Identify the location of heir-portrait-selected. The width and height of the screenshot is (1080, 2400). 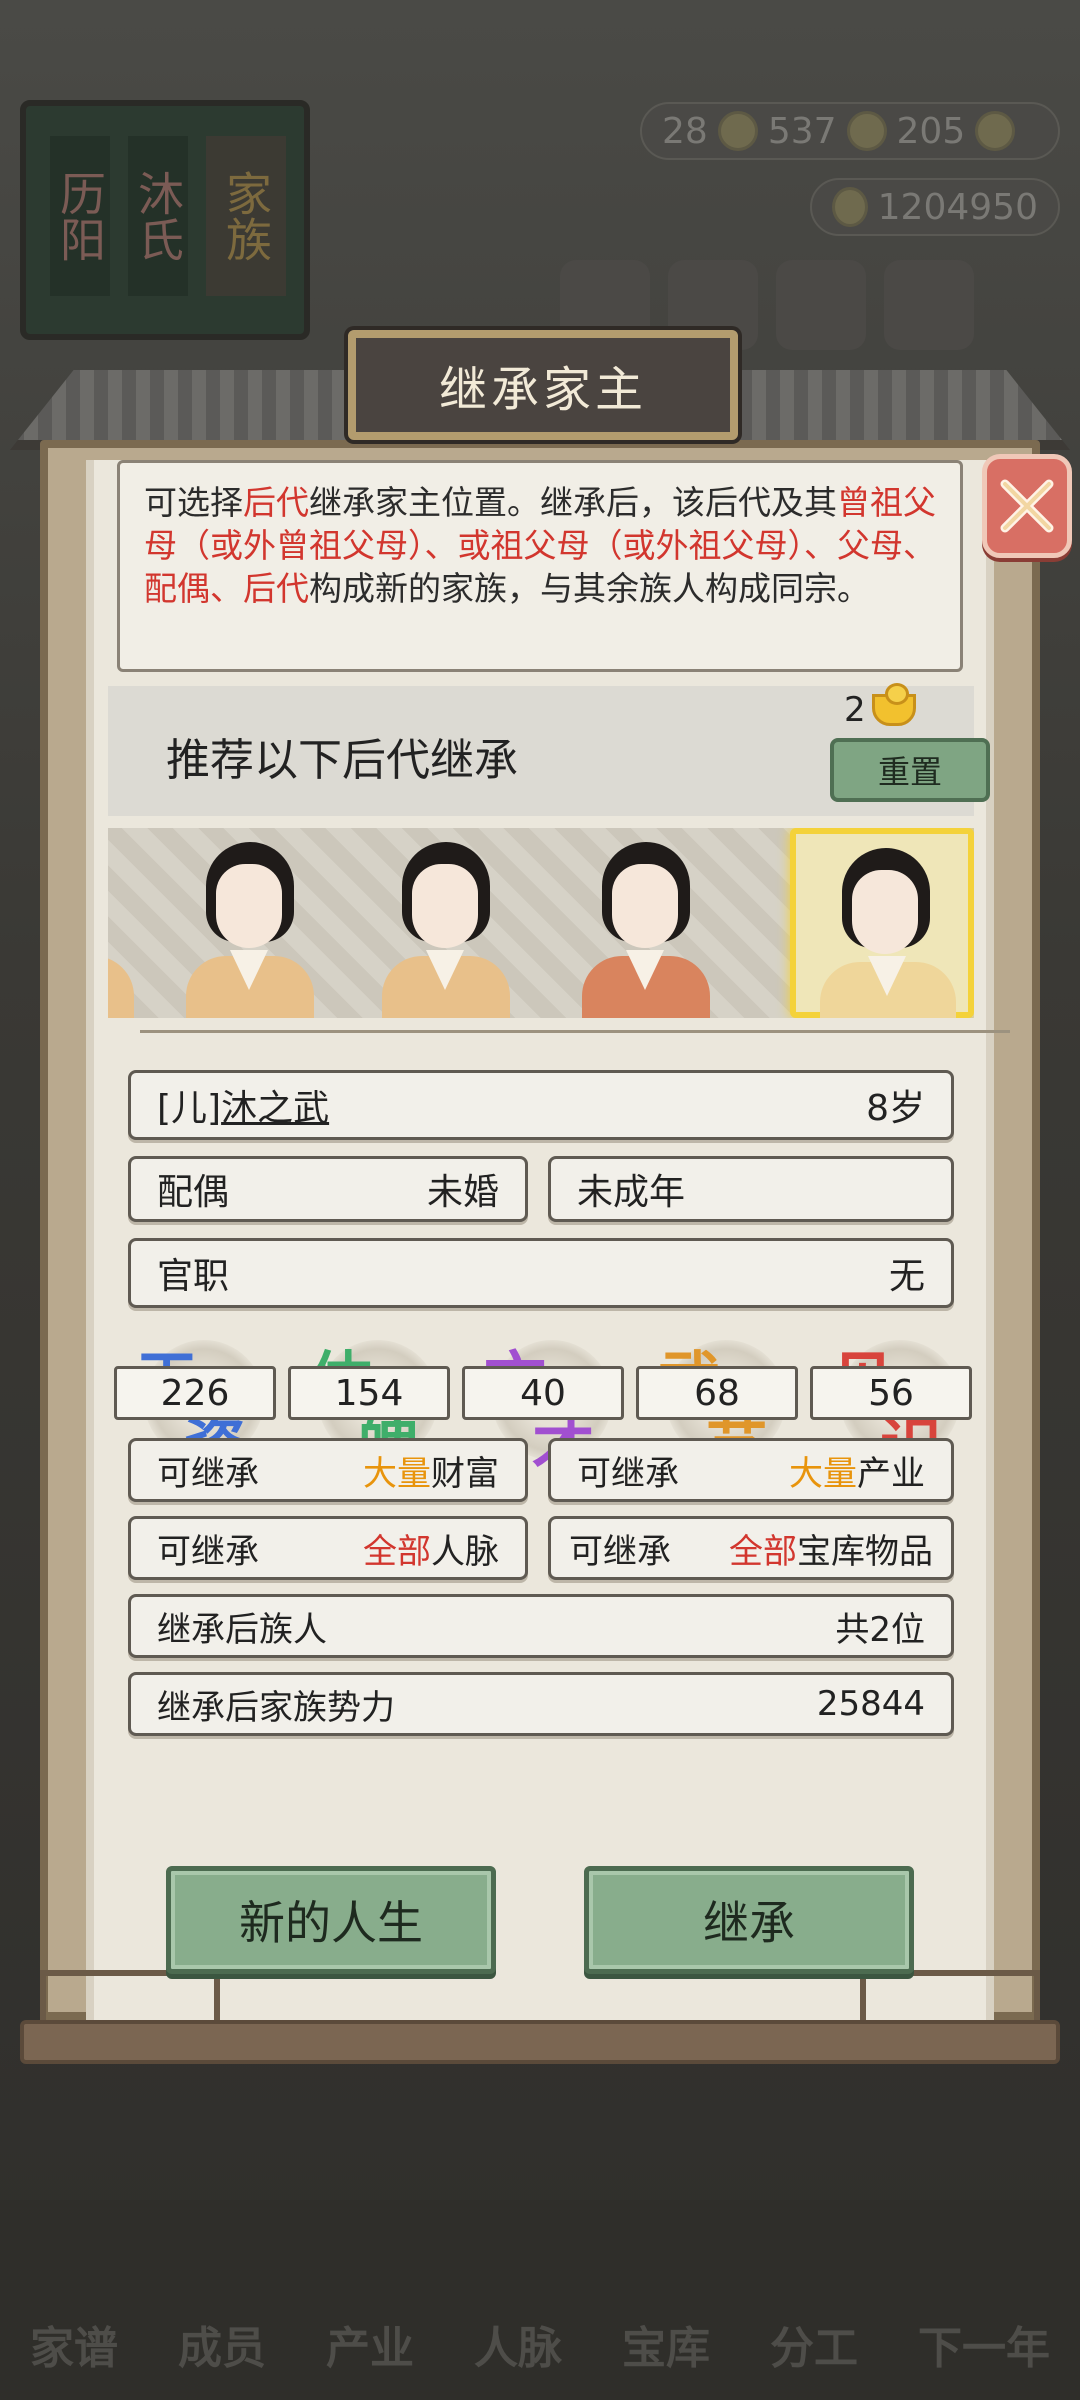
(882, 923).